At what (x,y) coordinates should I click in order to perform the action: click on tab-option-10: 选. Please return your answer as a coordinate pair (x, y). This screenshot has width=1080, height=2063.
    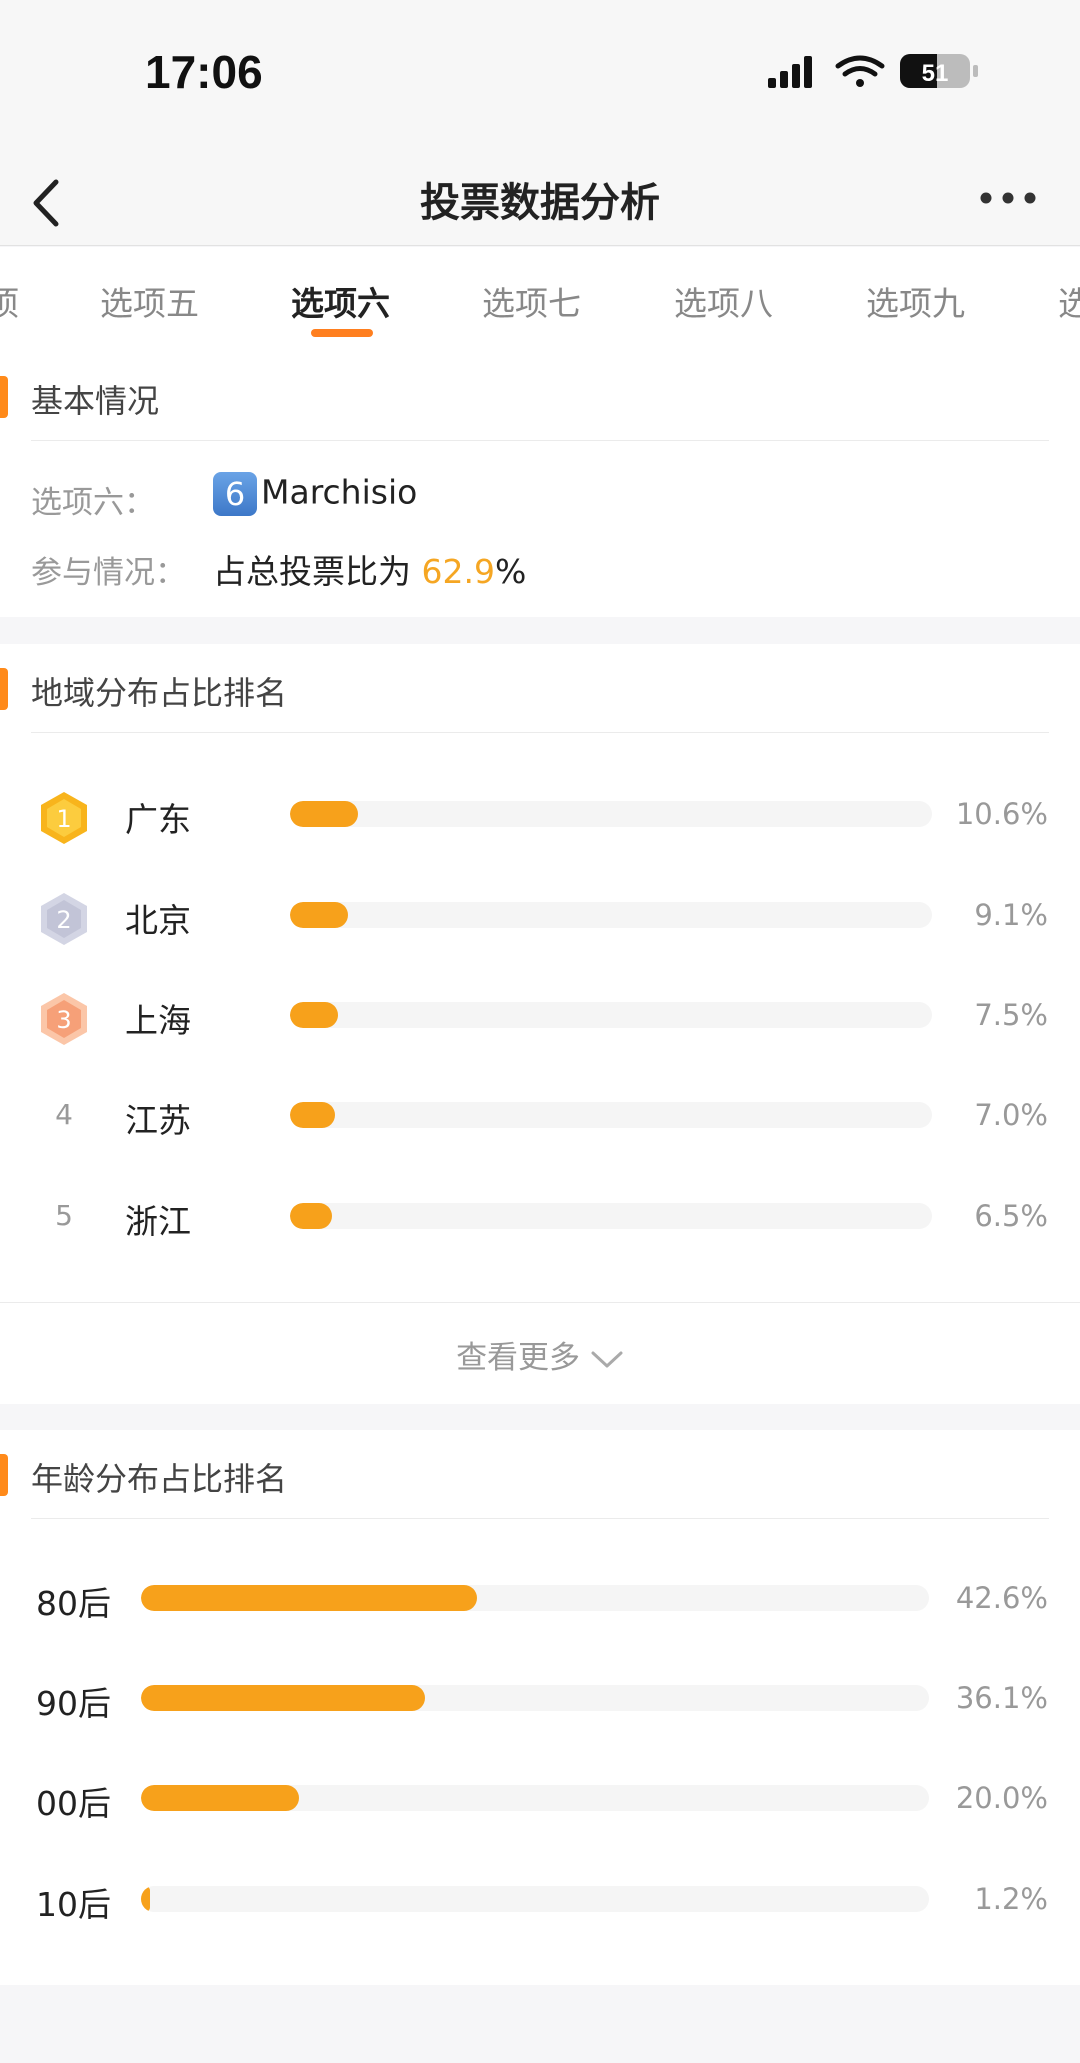
    Looking at the image, I should click on (1069, 301).